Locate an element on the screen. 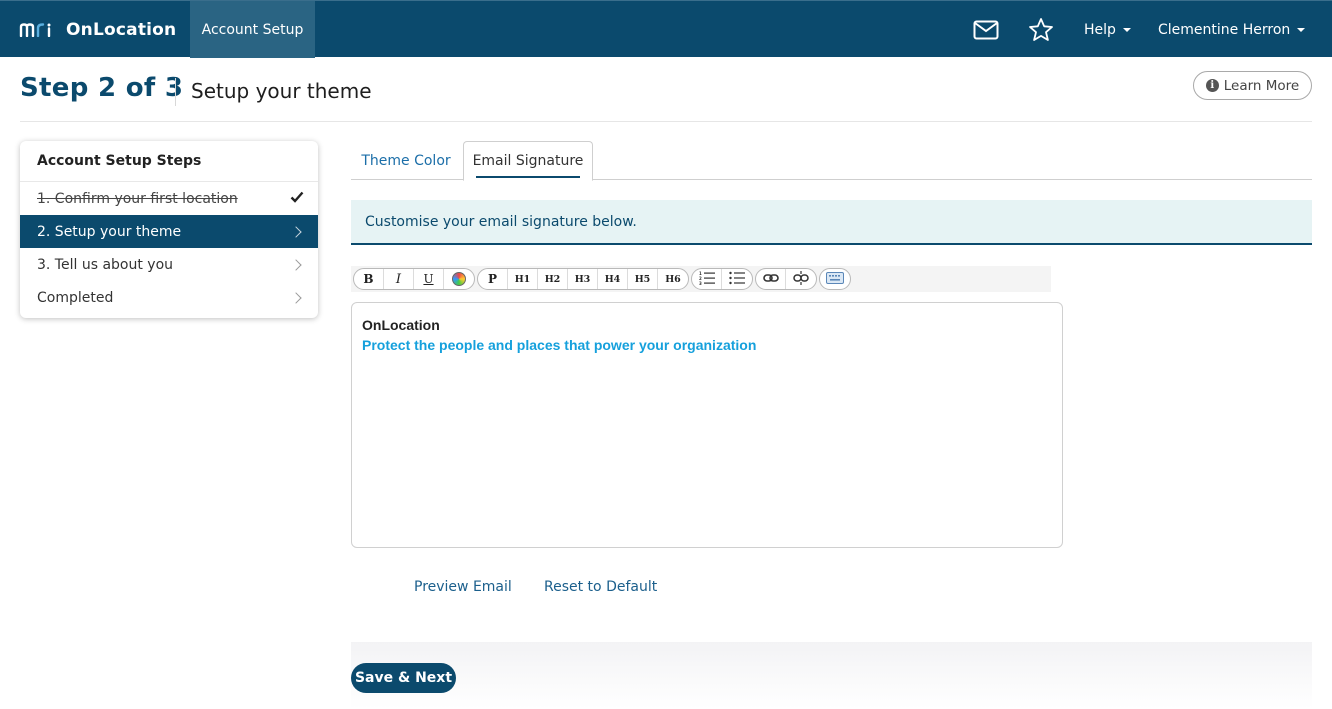 This screenshot has height=709, width=1332. nav-tab-account-setup: Account Setup is located at coordinates (252, 29).